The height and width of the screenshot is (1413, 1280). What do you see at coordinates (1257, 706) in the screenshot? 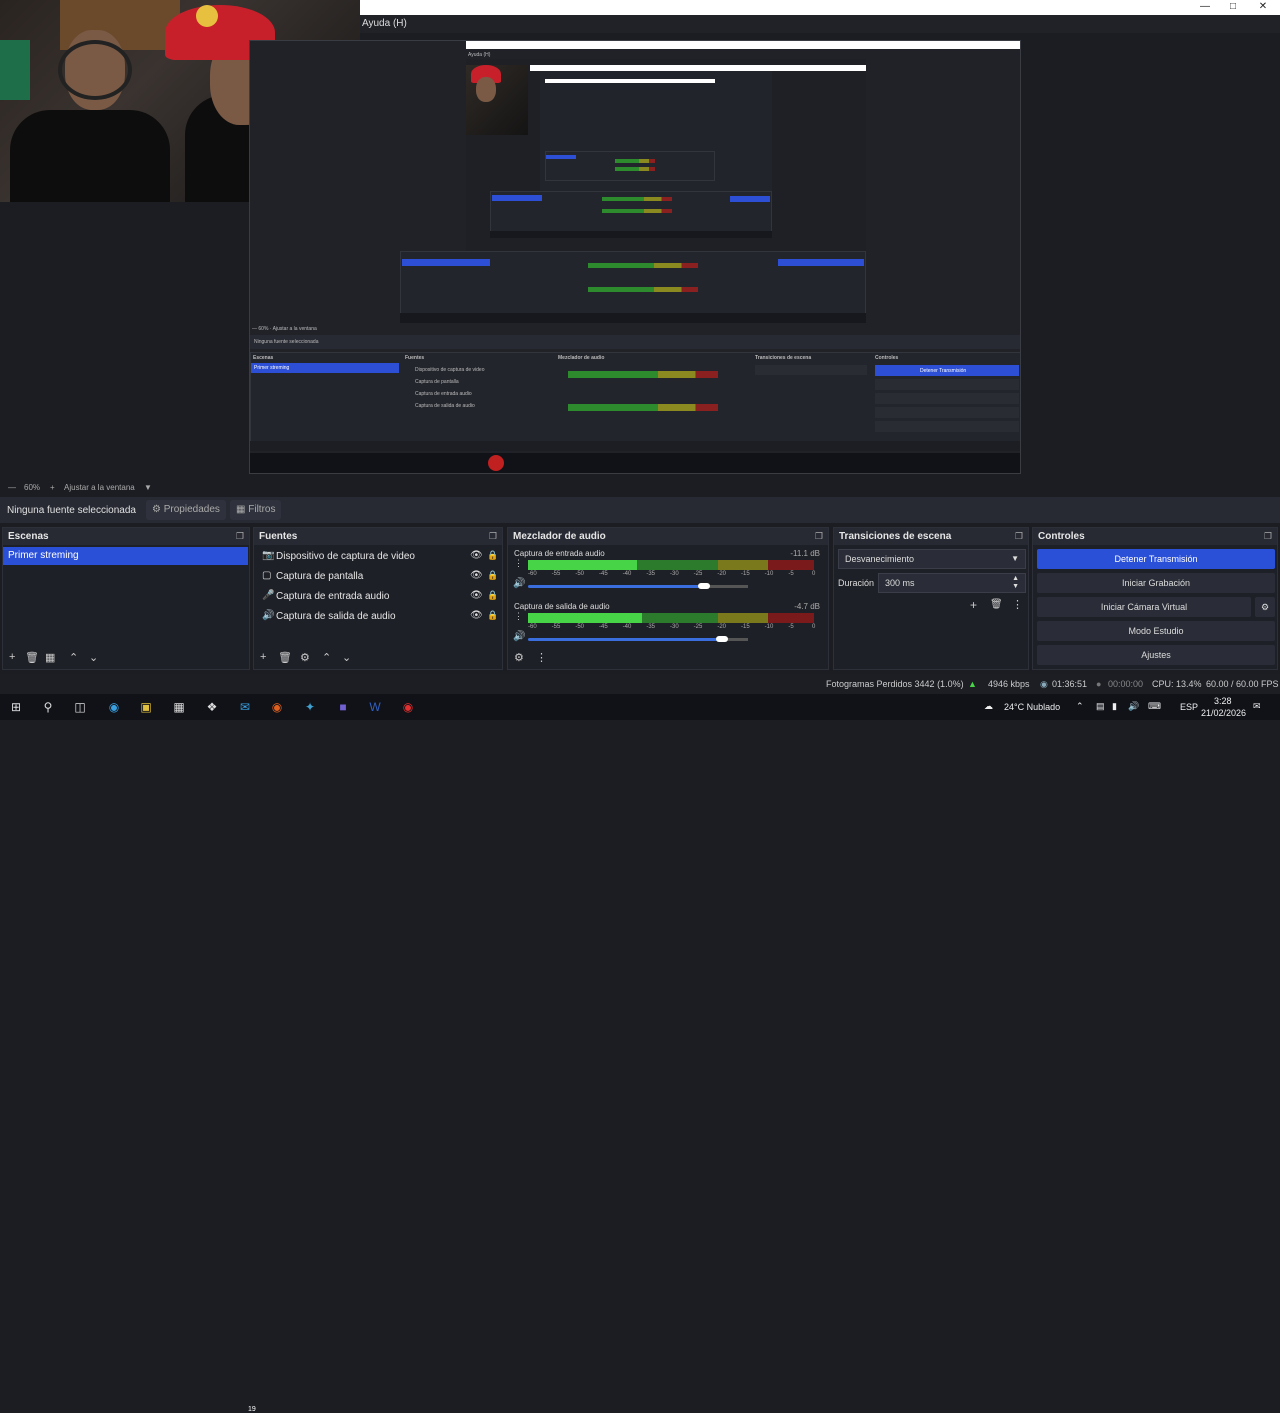
I see `notification-icon: ✉` at bounding box center [1257, 706].